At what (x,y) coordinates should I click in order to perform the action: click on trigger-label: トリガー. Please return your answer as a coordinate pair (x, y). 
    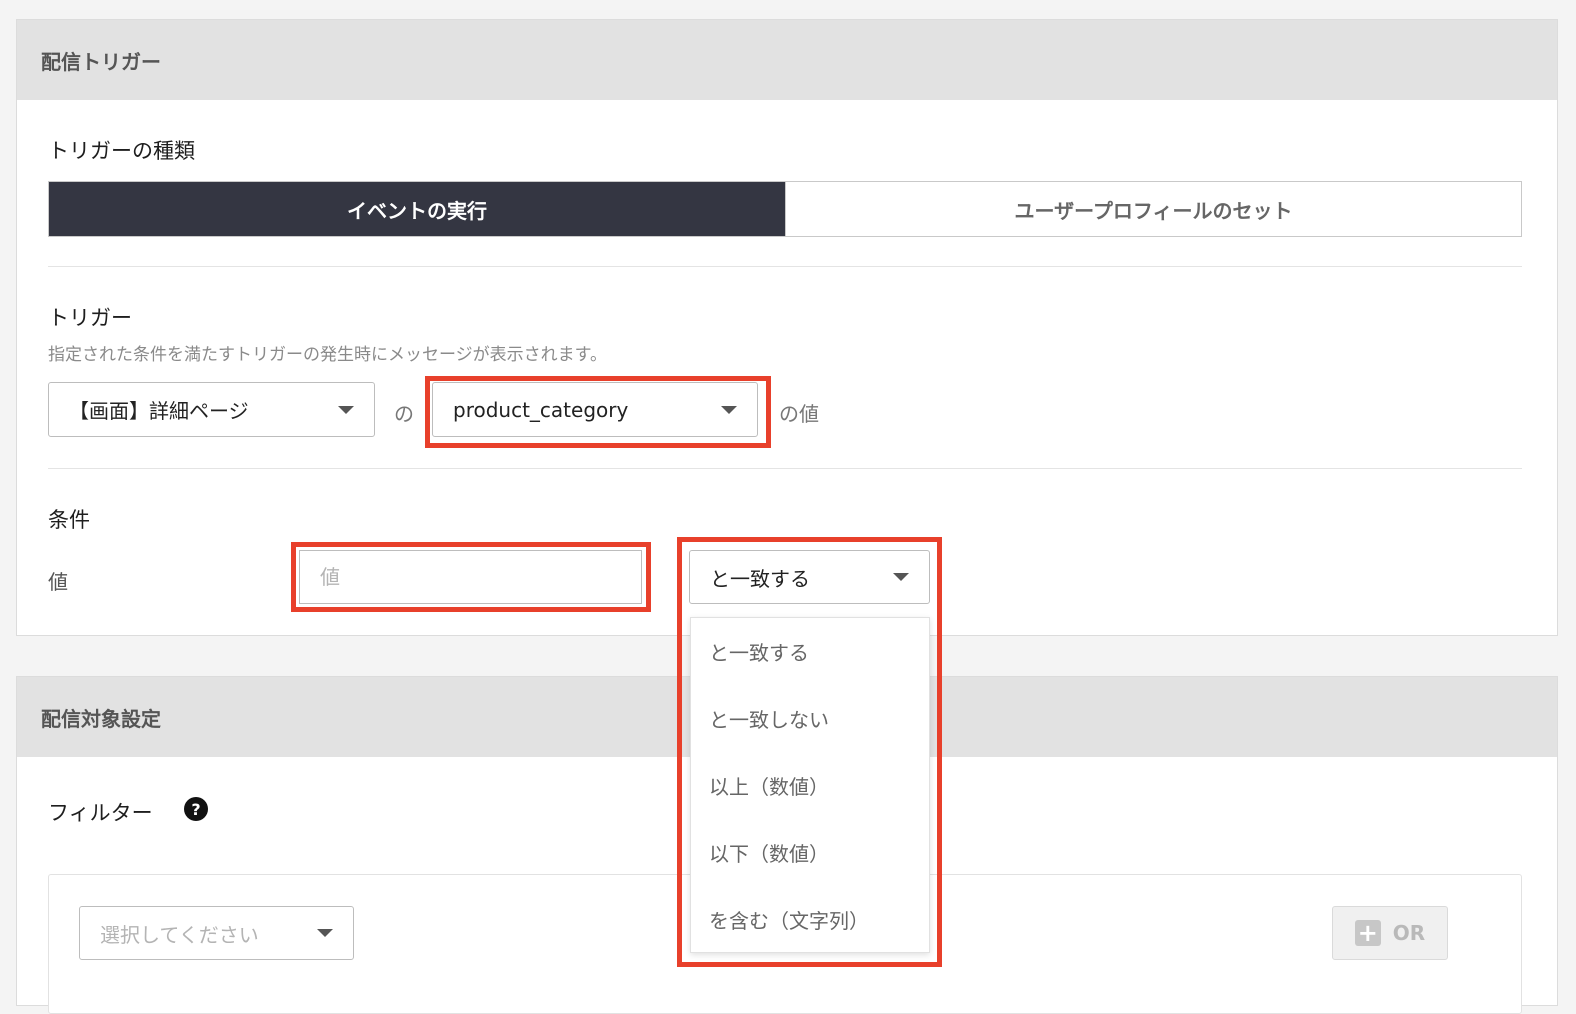
    Looking at the image, I should click on (90, 318).